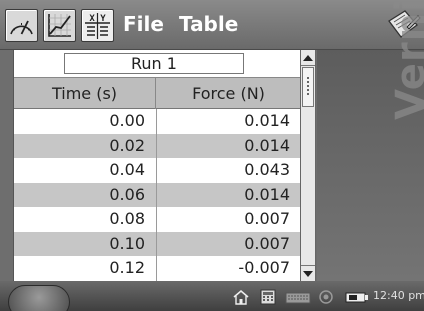 This screenshot has width=424, height=311. Describe the element at coordinates (223, 170) in the screenshot. I see `force-cell: 0.043` at that location.